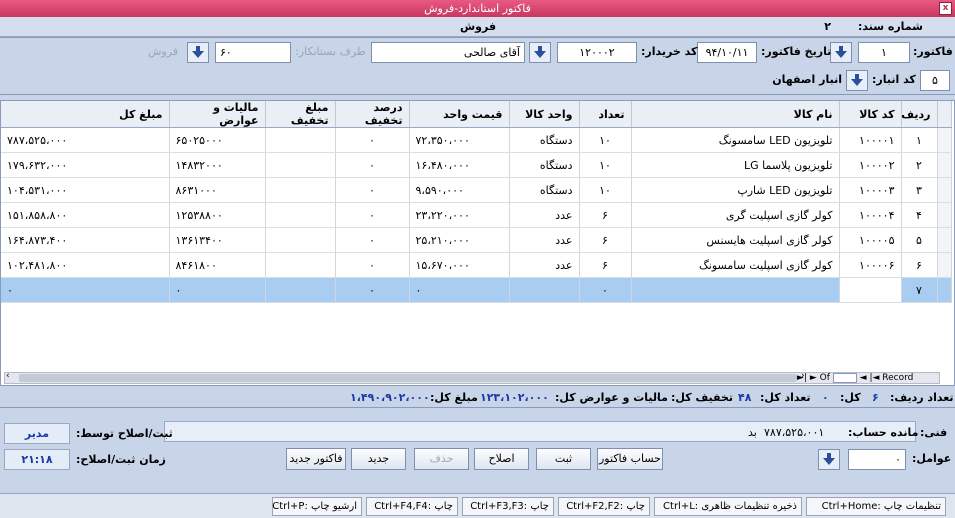 This screenshot has width=955, height=518. I want to click on table-cell: ۱۷۹،۶۳۲،۰۰۰, so click(85, 165).